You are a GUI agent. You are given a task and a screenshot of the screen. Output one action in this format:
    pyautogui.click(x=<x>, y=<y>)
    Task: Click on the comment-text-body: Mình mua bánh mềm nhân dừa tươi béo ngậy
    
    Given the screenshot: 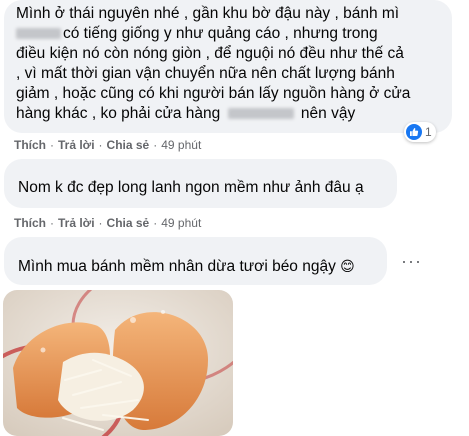 What is the action you would take?
    pyautogui.click(x=177, y=266)
    